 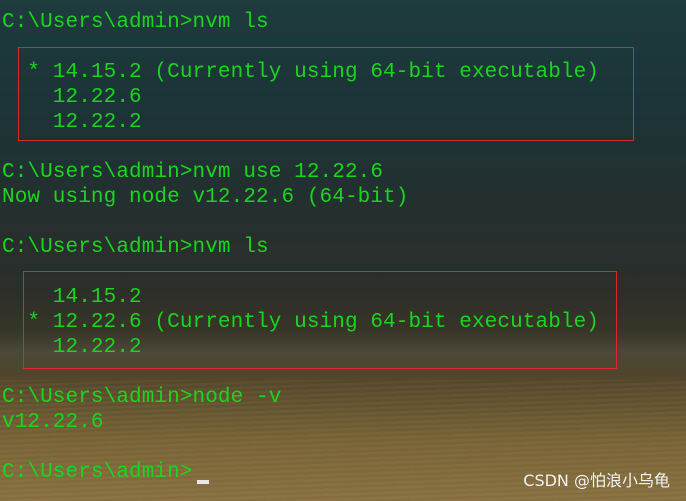 I want to click on terminal-line: 12.22.6, so click(x=72, y=97).